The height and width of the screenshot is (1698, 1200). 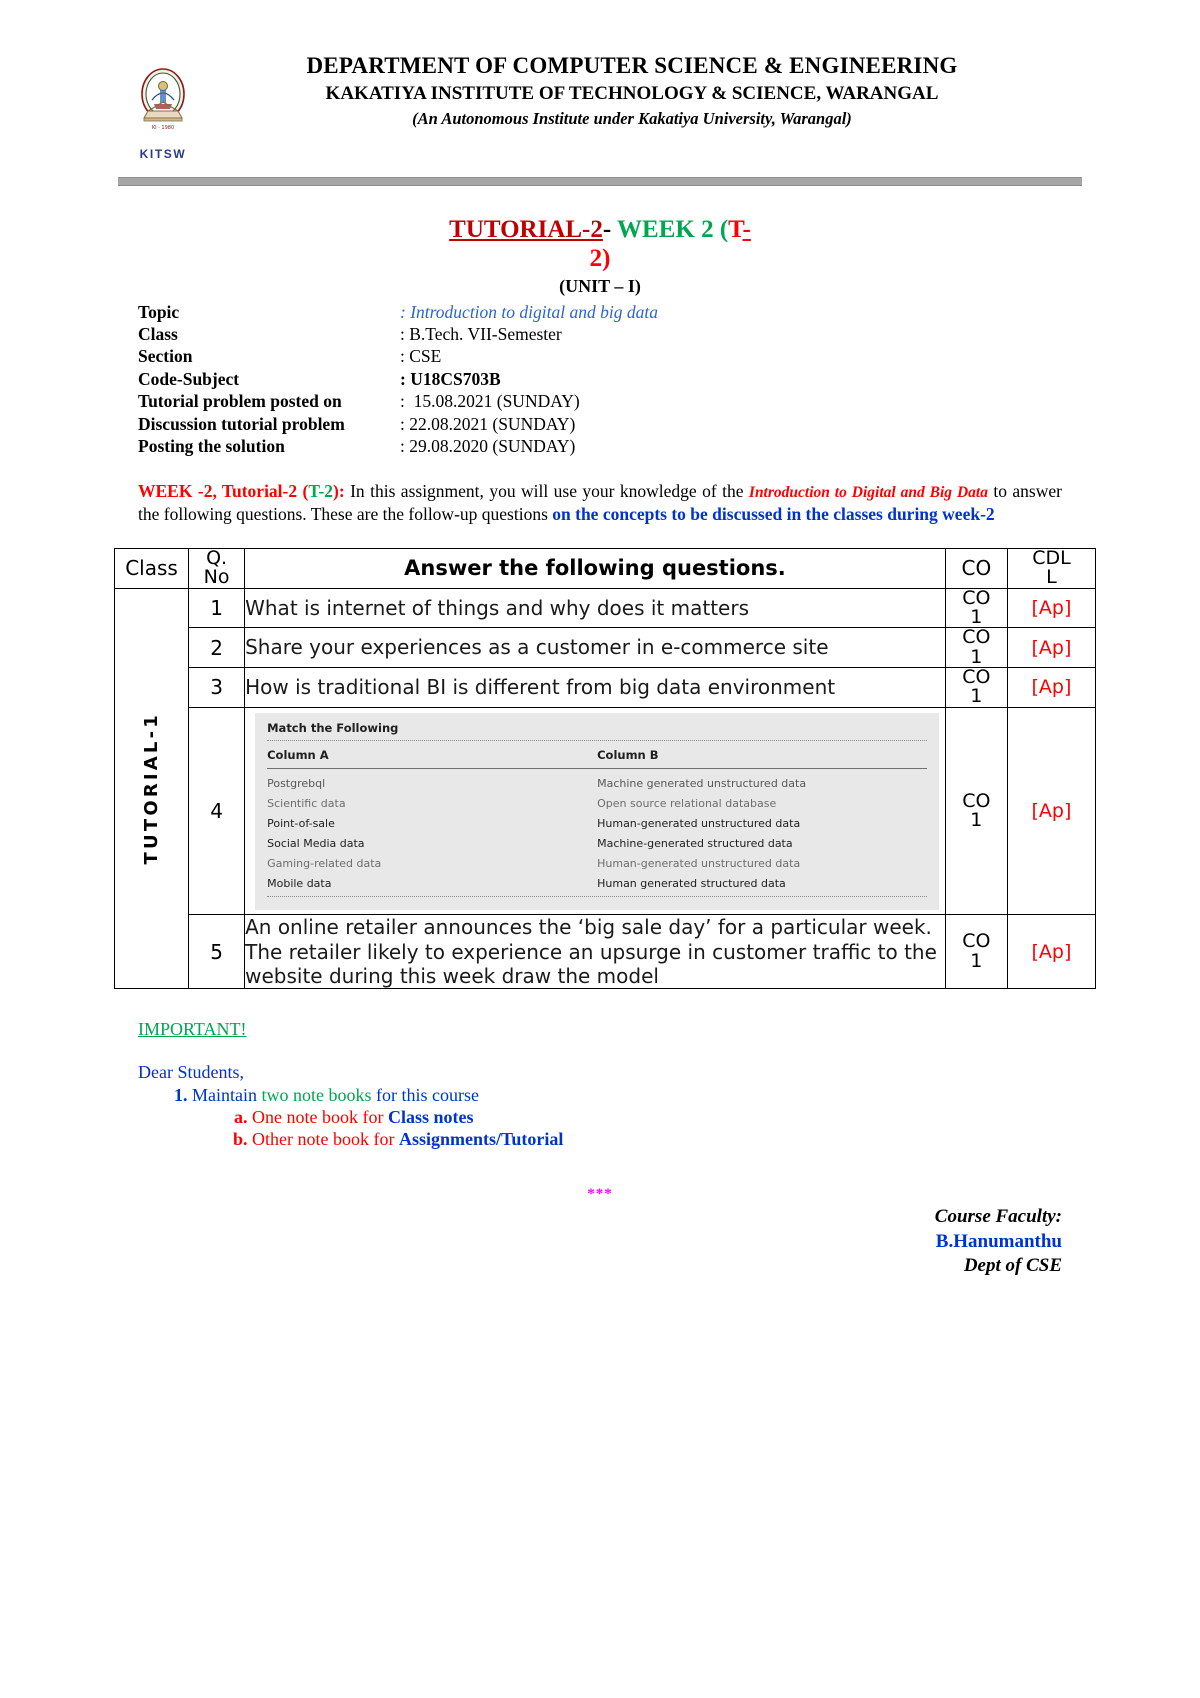 I want to click on match-pair-a: Scientific data, so click(x=306, y=803).